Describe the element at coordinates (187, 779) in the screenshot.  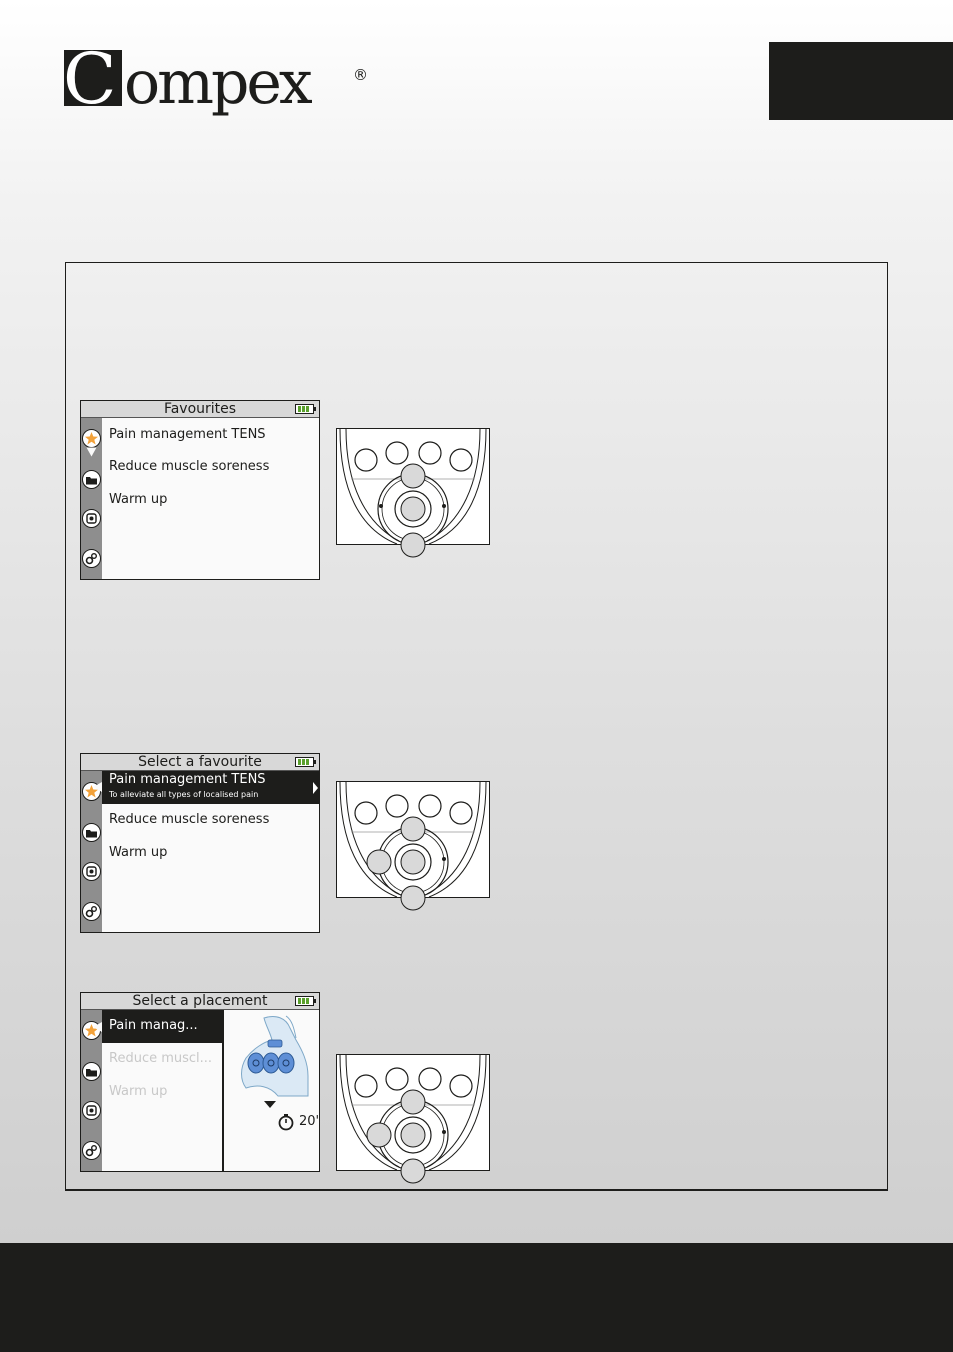
I see `selected-item-label: Pain management TENS` at that location.